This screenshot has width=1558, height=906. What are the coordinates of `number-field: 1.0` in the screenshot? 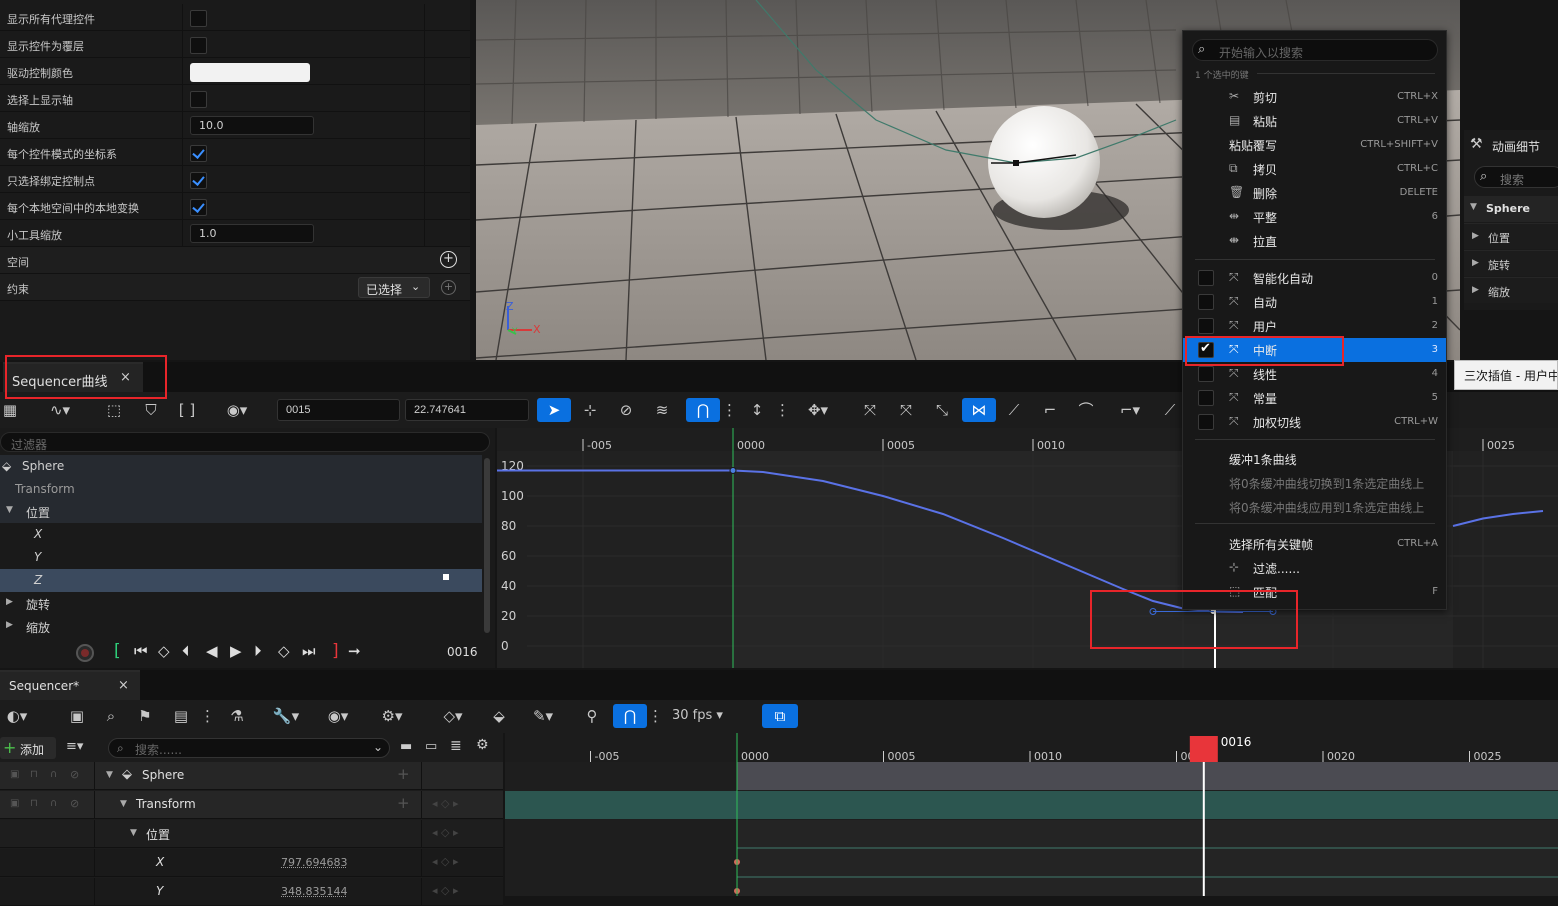 It's located at (252, 233).